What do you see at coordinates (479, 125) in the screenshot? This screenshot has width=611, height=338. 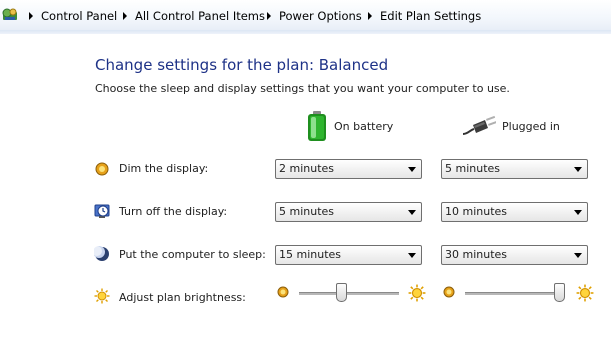 I see `plug-icon` at bounding box center [479, 125].